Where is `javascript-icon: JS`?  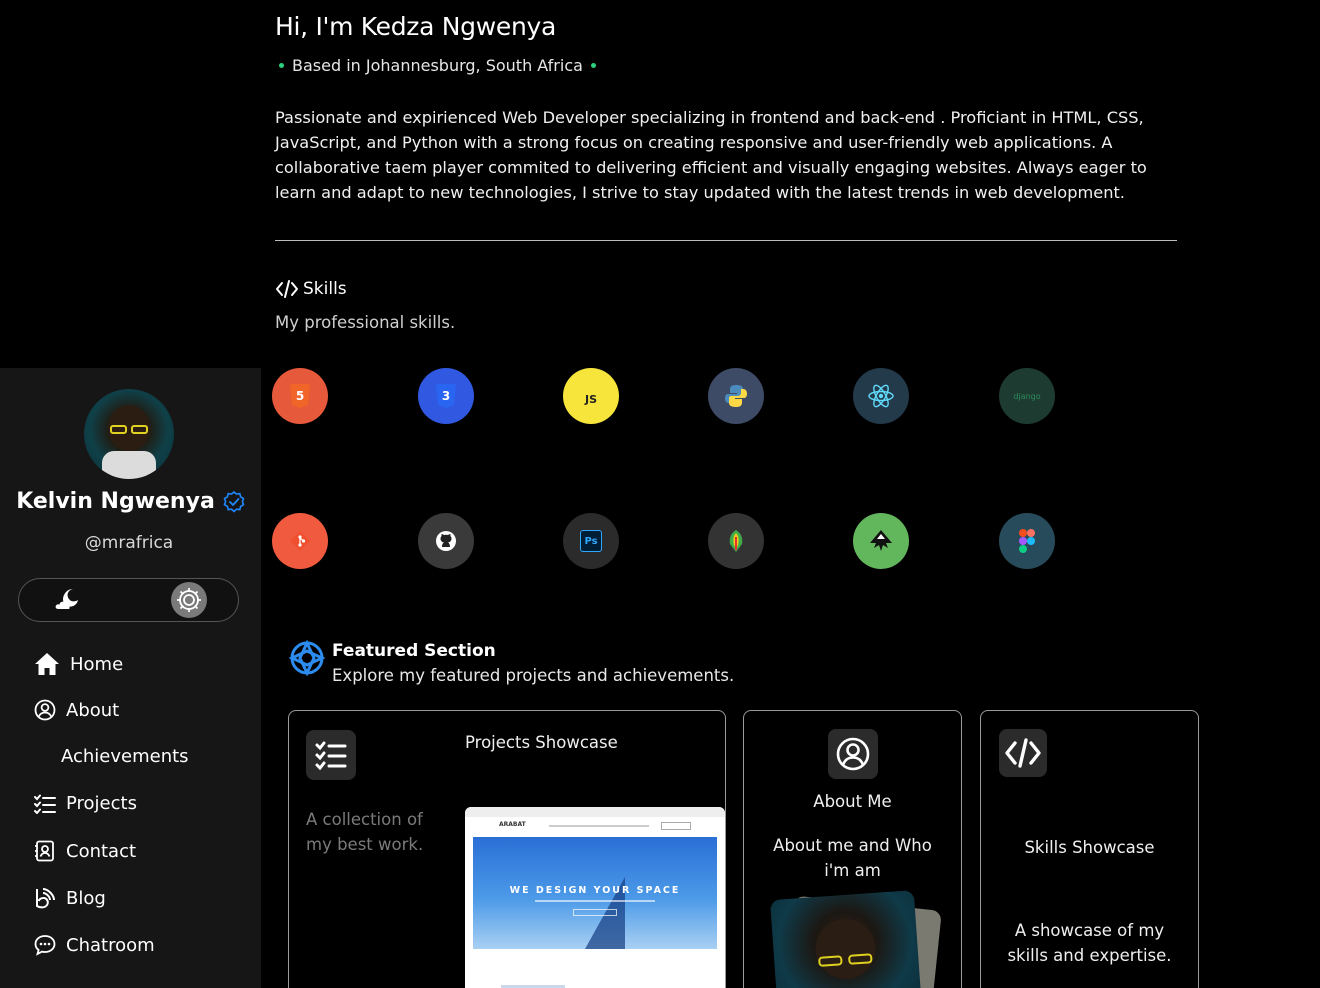 javascript-icon: JS is located at coordinates (591, 396).